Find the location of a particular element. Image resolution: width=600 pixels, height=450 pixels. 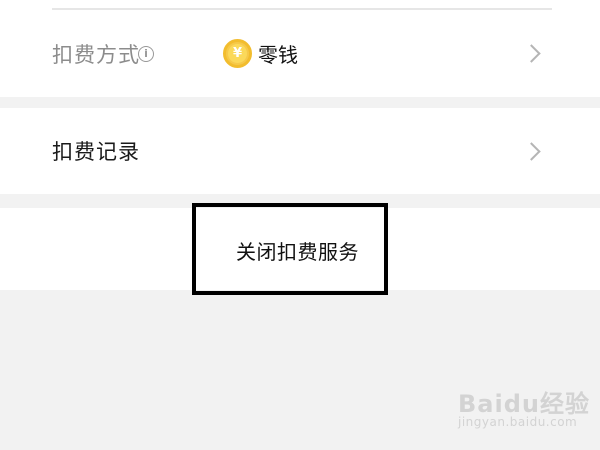

close-service-button: 关闭扣费服务 is located at coordinates (297, 250).